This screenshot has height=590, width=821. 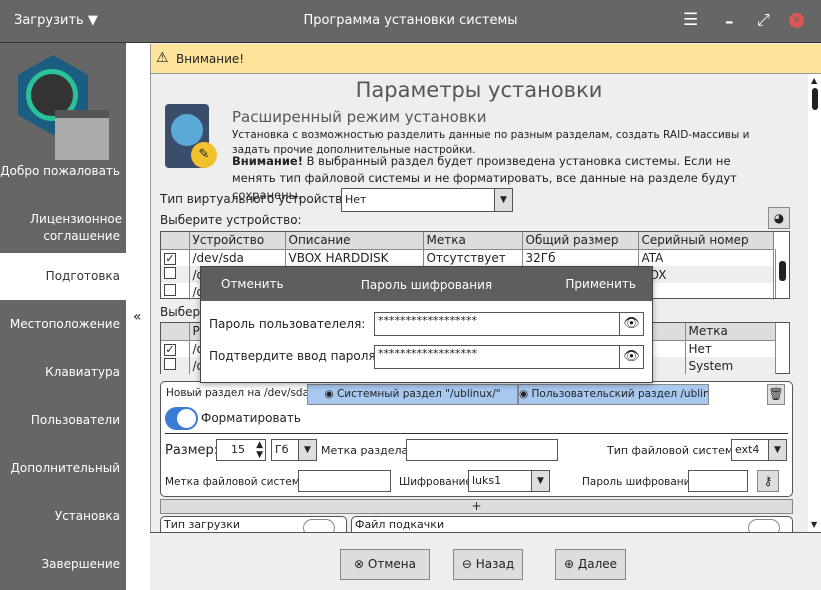 I want to click on user-password-value: ******************, so click(x=427, y=320).